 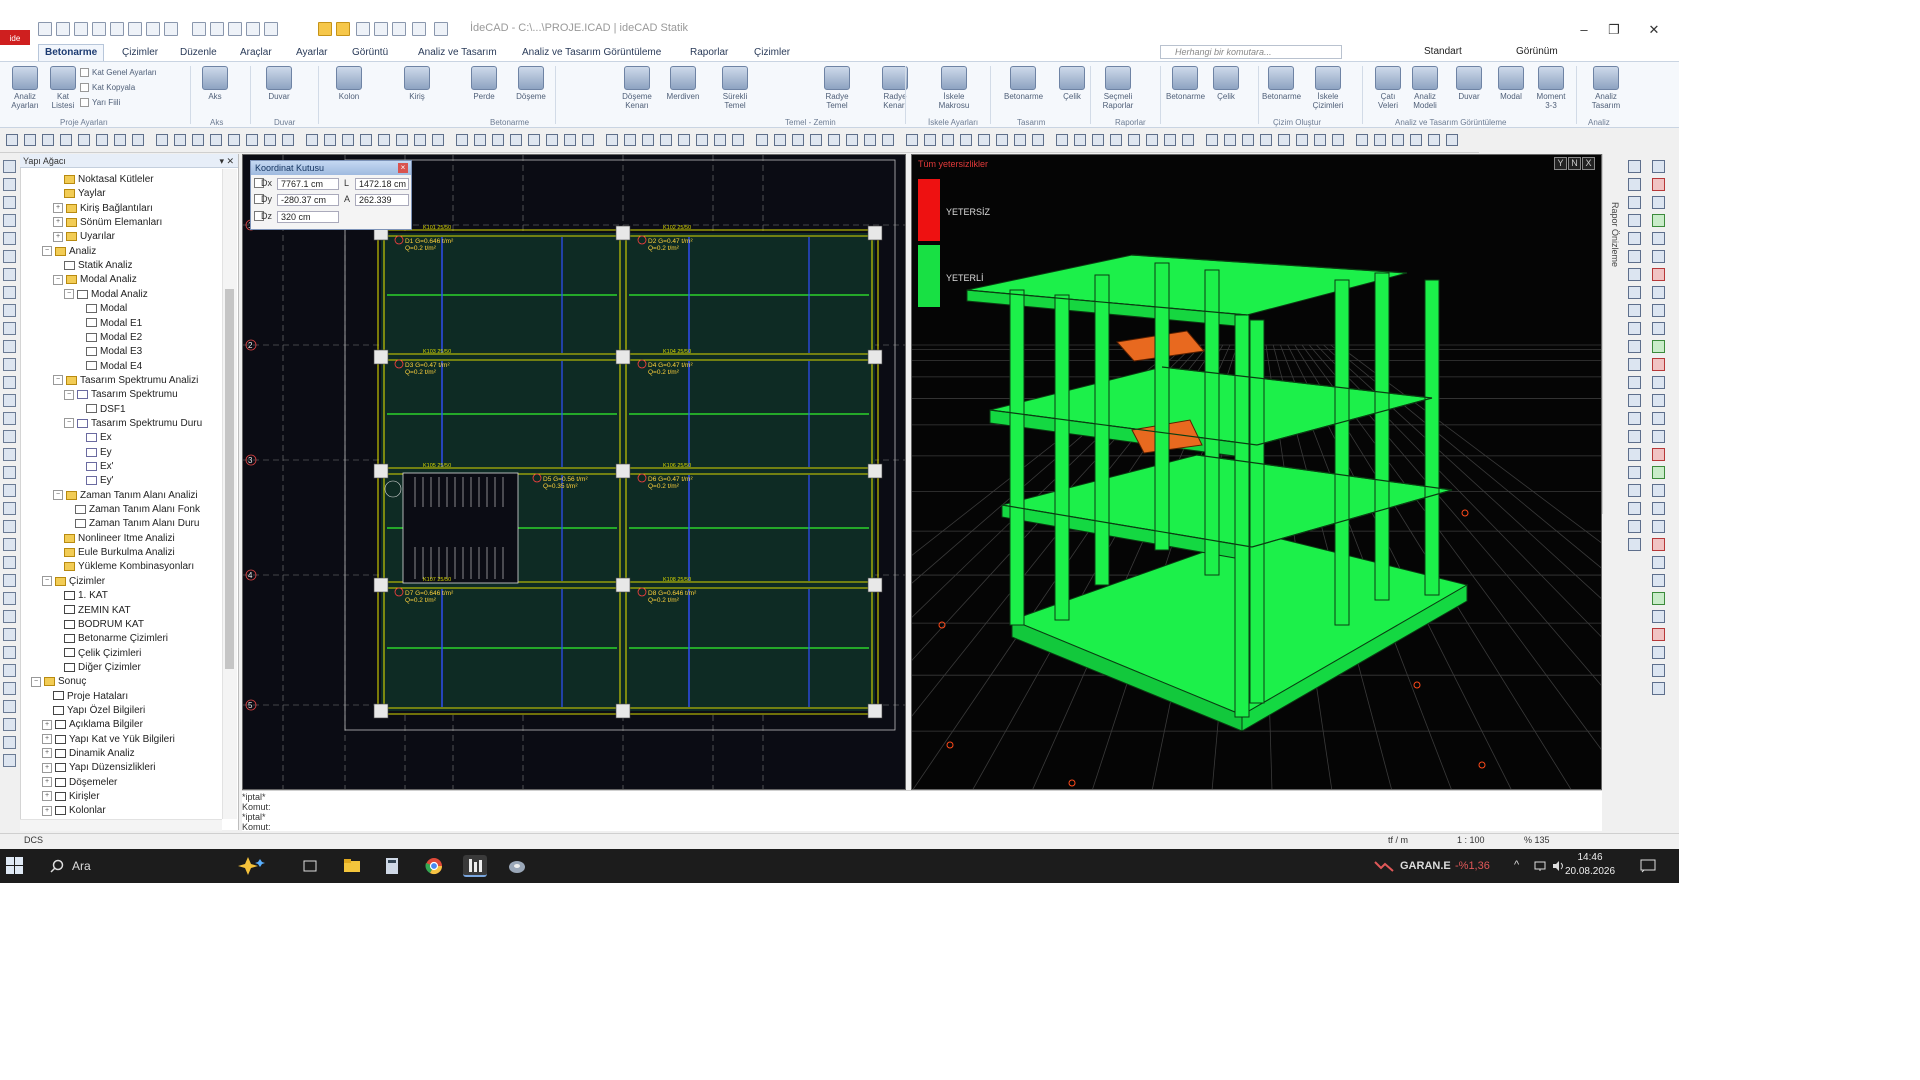 What do you see at coordinates (58, 682) in the screenshot?
I see `tree-item: − Sonuç` at bounding box center [58, 682].